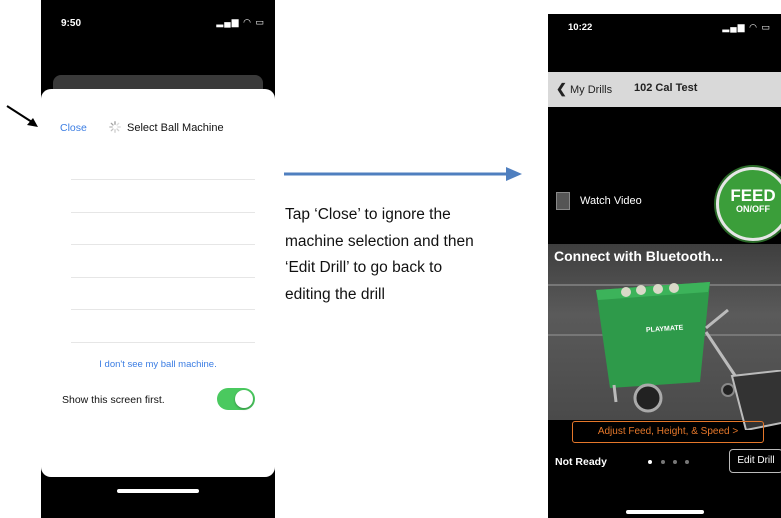 The image size is (781, 518). I want to click on dont-see-machine-link: I don't see my ball machine., so click(158, 364).